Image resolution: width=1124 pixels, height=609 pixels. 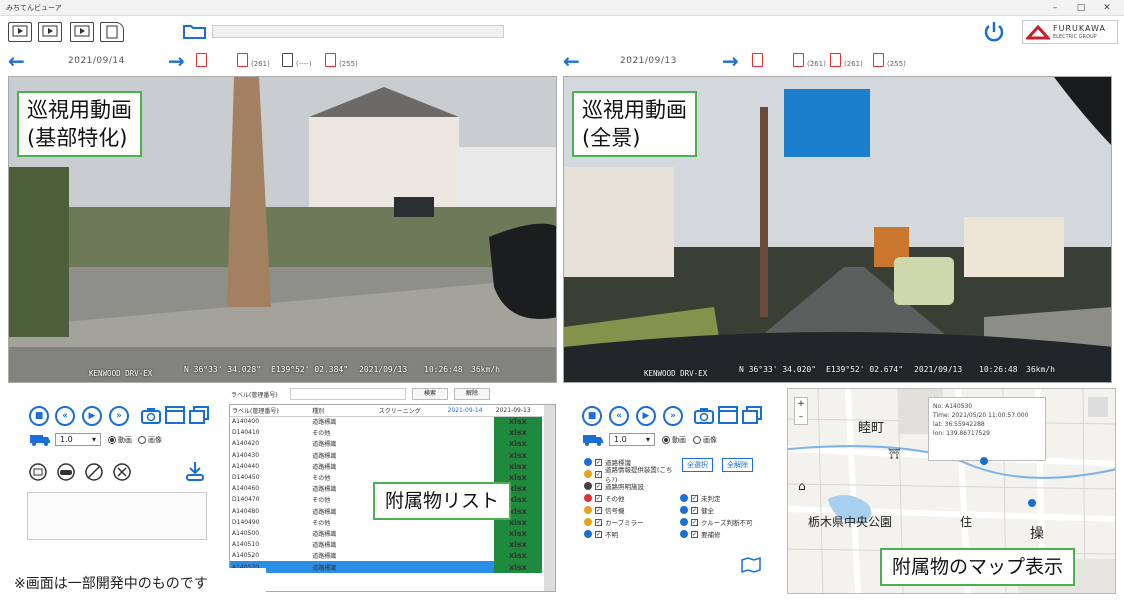 I want to click on legend-item: ✓ 要補修, so click(x=730, y=534).